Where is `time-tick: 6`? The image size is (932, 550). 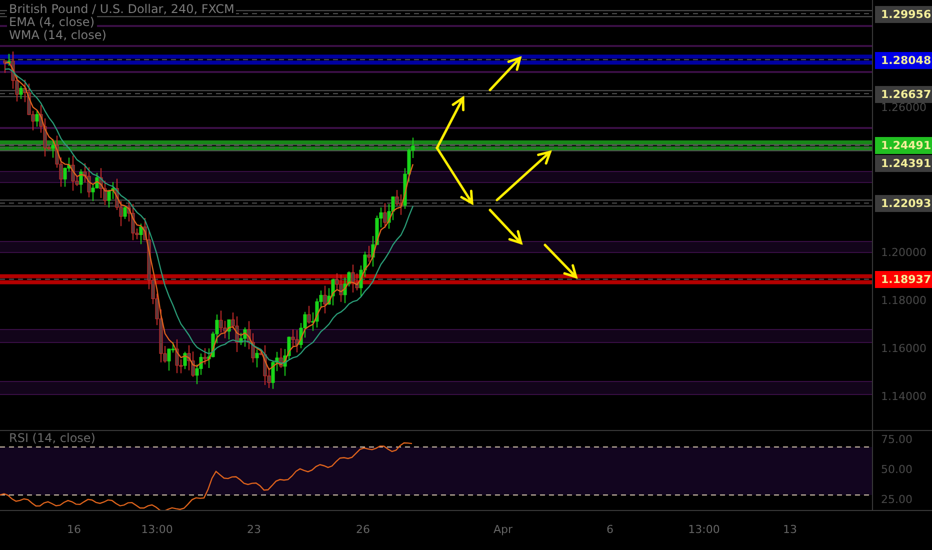
time-tick: 6 is located at coordinates (610, 529).